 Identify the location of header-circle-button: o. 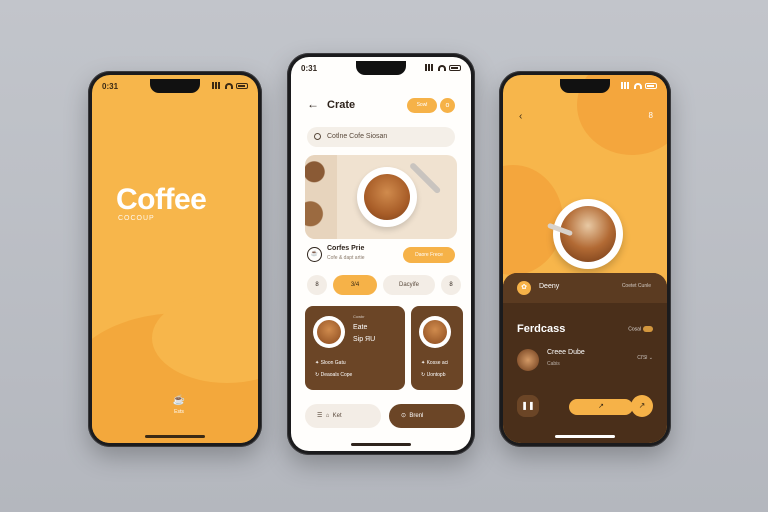
(447, 105).